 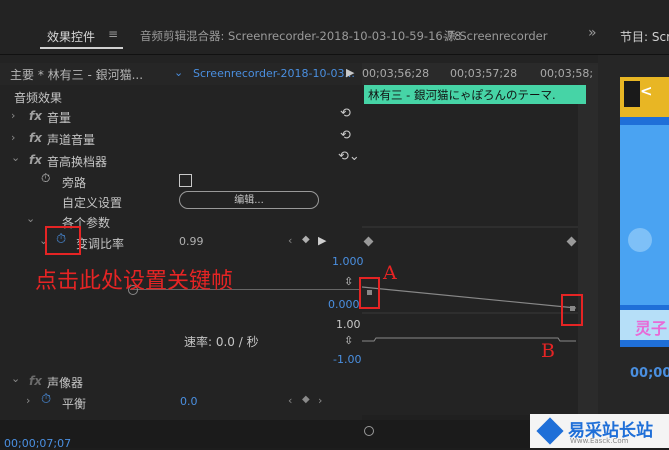 I want to click on program-monitor, so click(x=633, y=251).